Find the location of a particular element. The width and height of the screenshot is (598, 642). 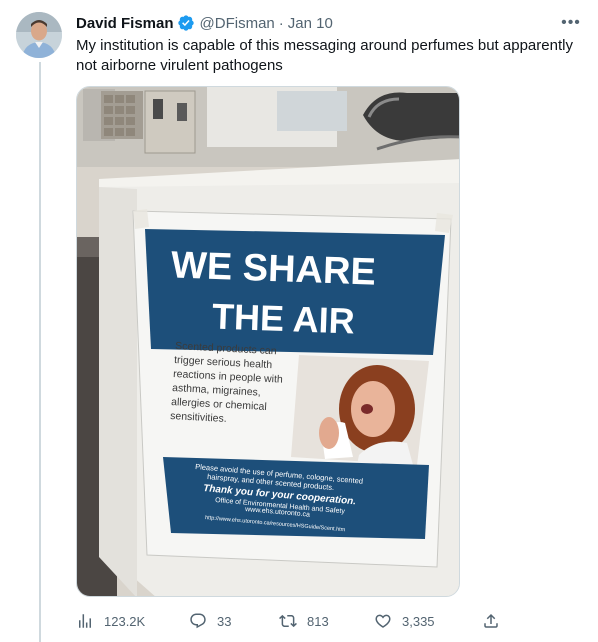

like-icon is located at coordinates (383, 621).